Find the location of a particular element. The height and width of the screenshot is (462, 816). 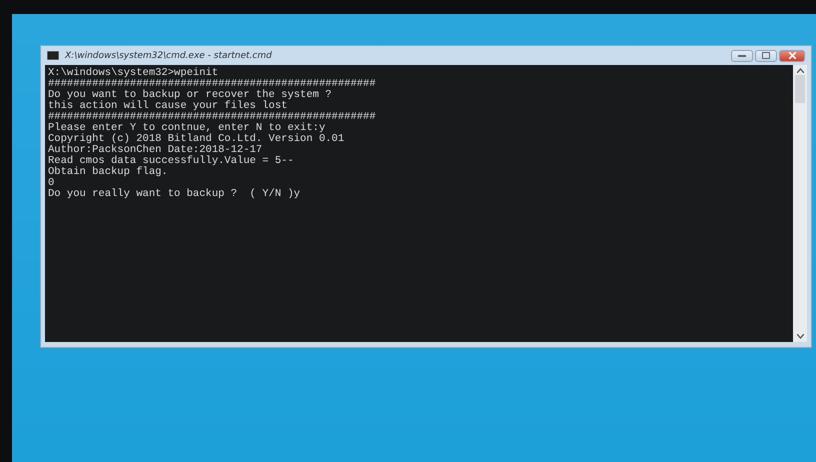

console-line: X:\windows\system32>wpeinit is located at coordinates (134, 73).